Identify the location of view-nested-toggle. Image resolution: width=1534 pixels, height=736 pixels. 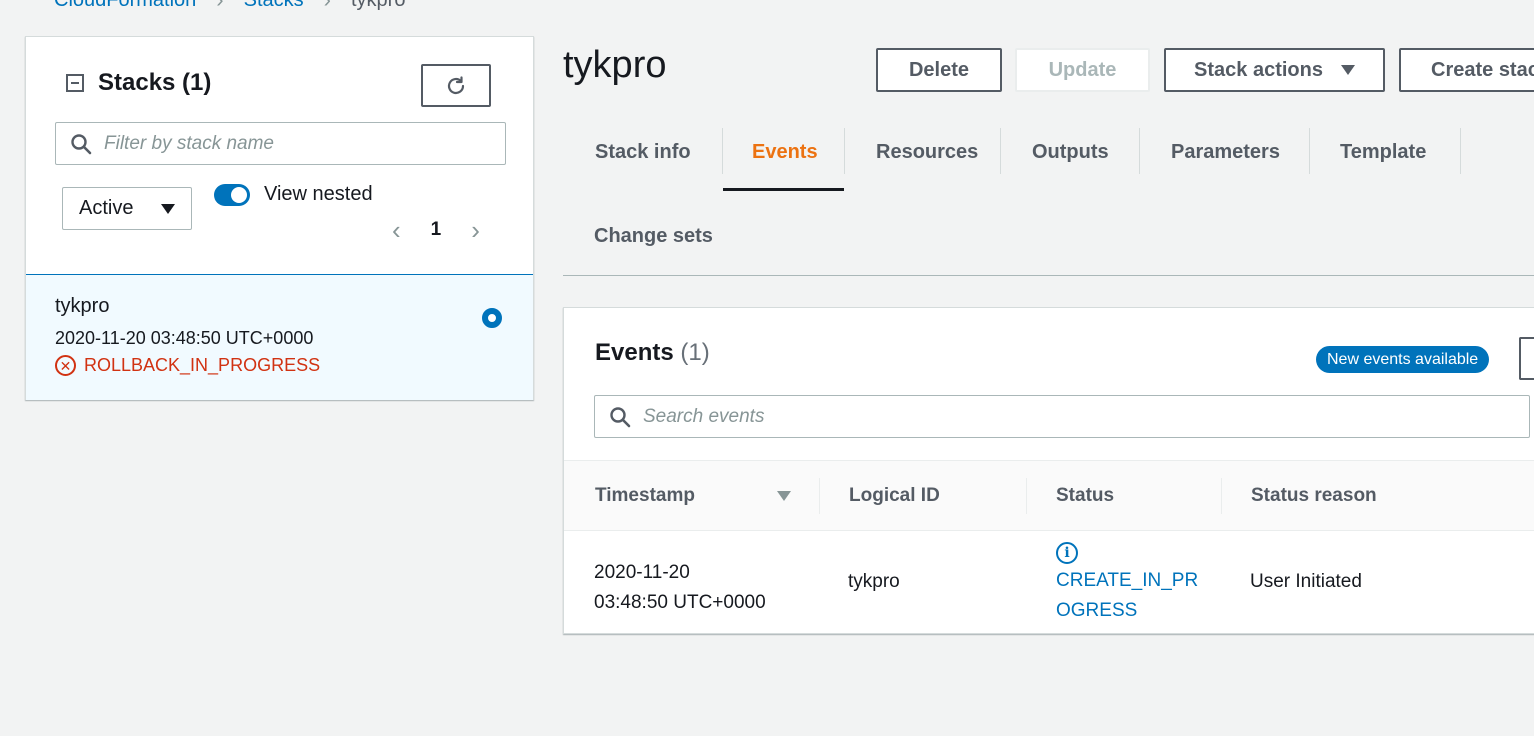
(232, 194).